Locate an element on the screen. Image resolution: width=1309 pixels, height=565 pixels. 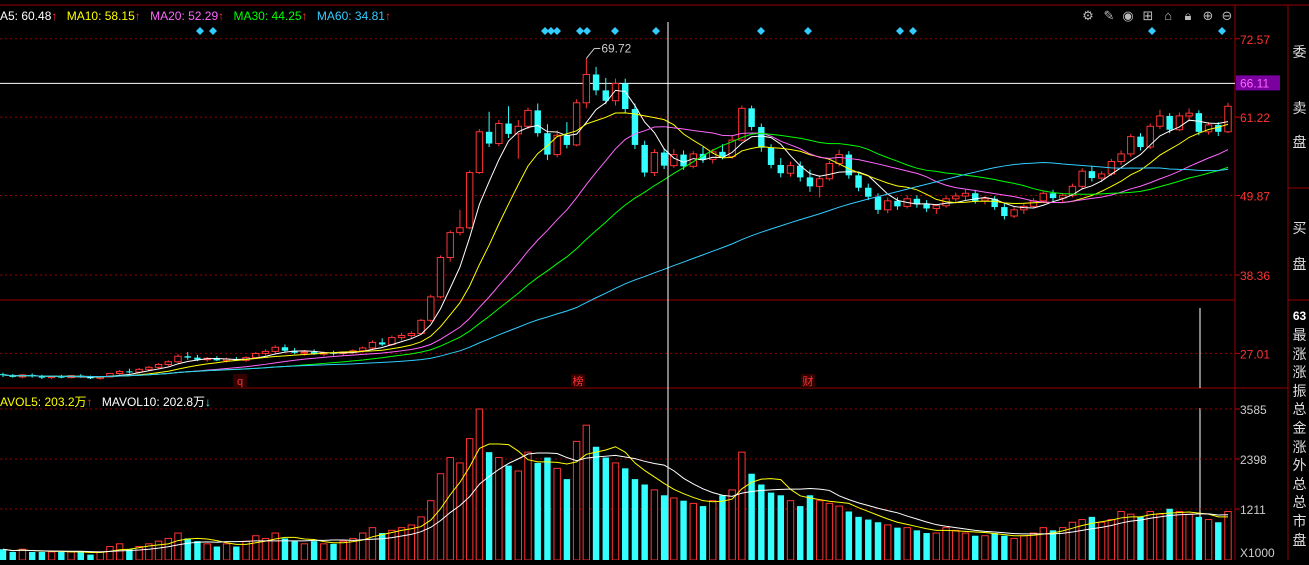
lock-icon: 🔒︎ is located at coordinates (1188, 16).